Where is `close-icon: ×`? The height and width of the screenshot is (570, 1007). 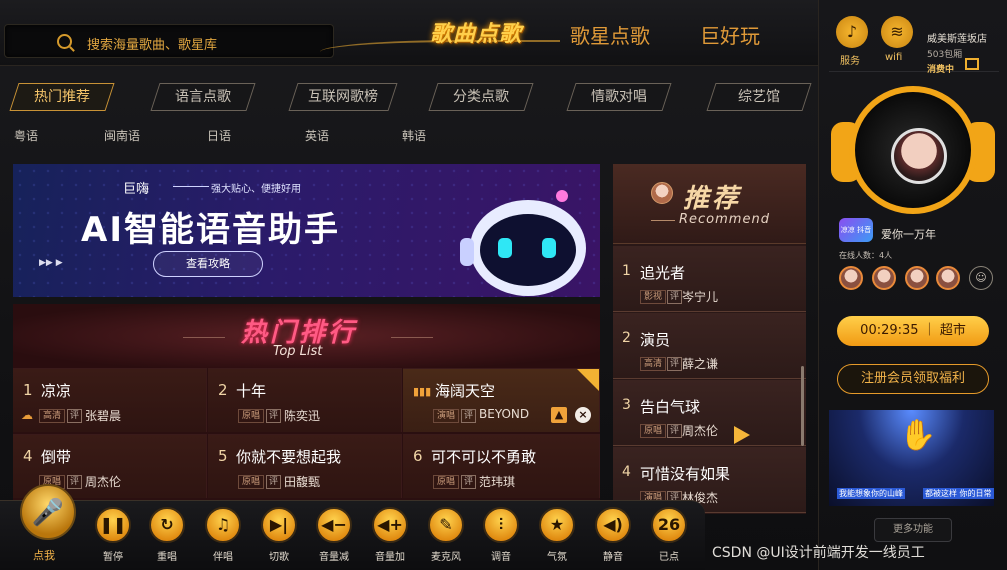
close-icon: × is located at coordinates (583, 415).